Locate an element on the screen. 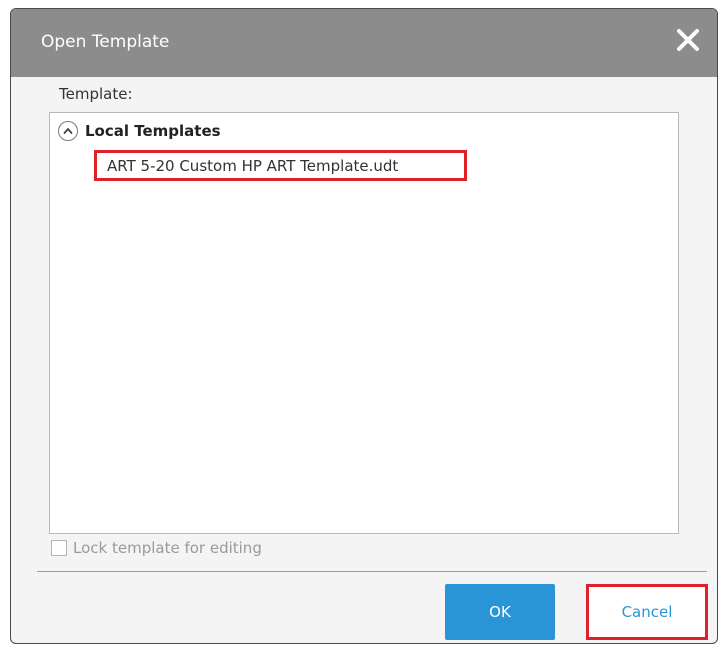 This screenshot has width=724, height=649. lock-template-checkbox is located at coordinates (59, 548).